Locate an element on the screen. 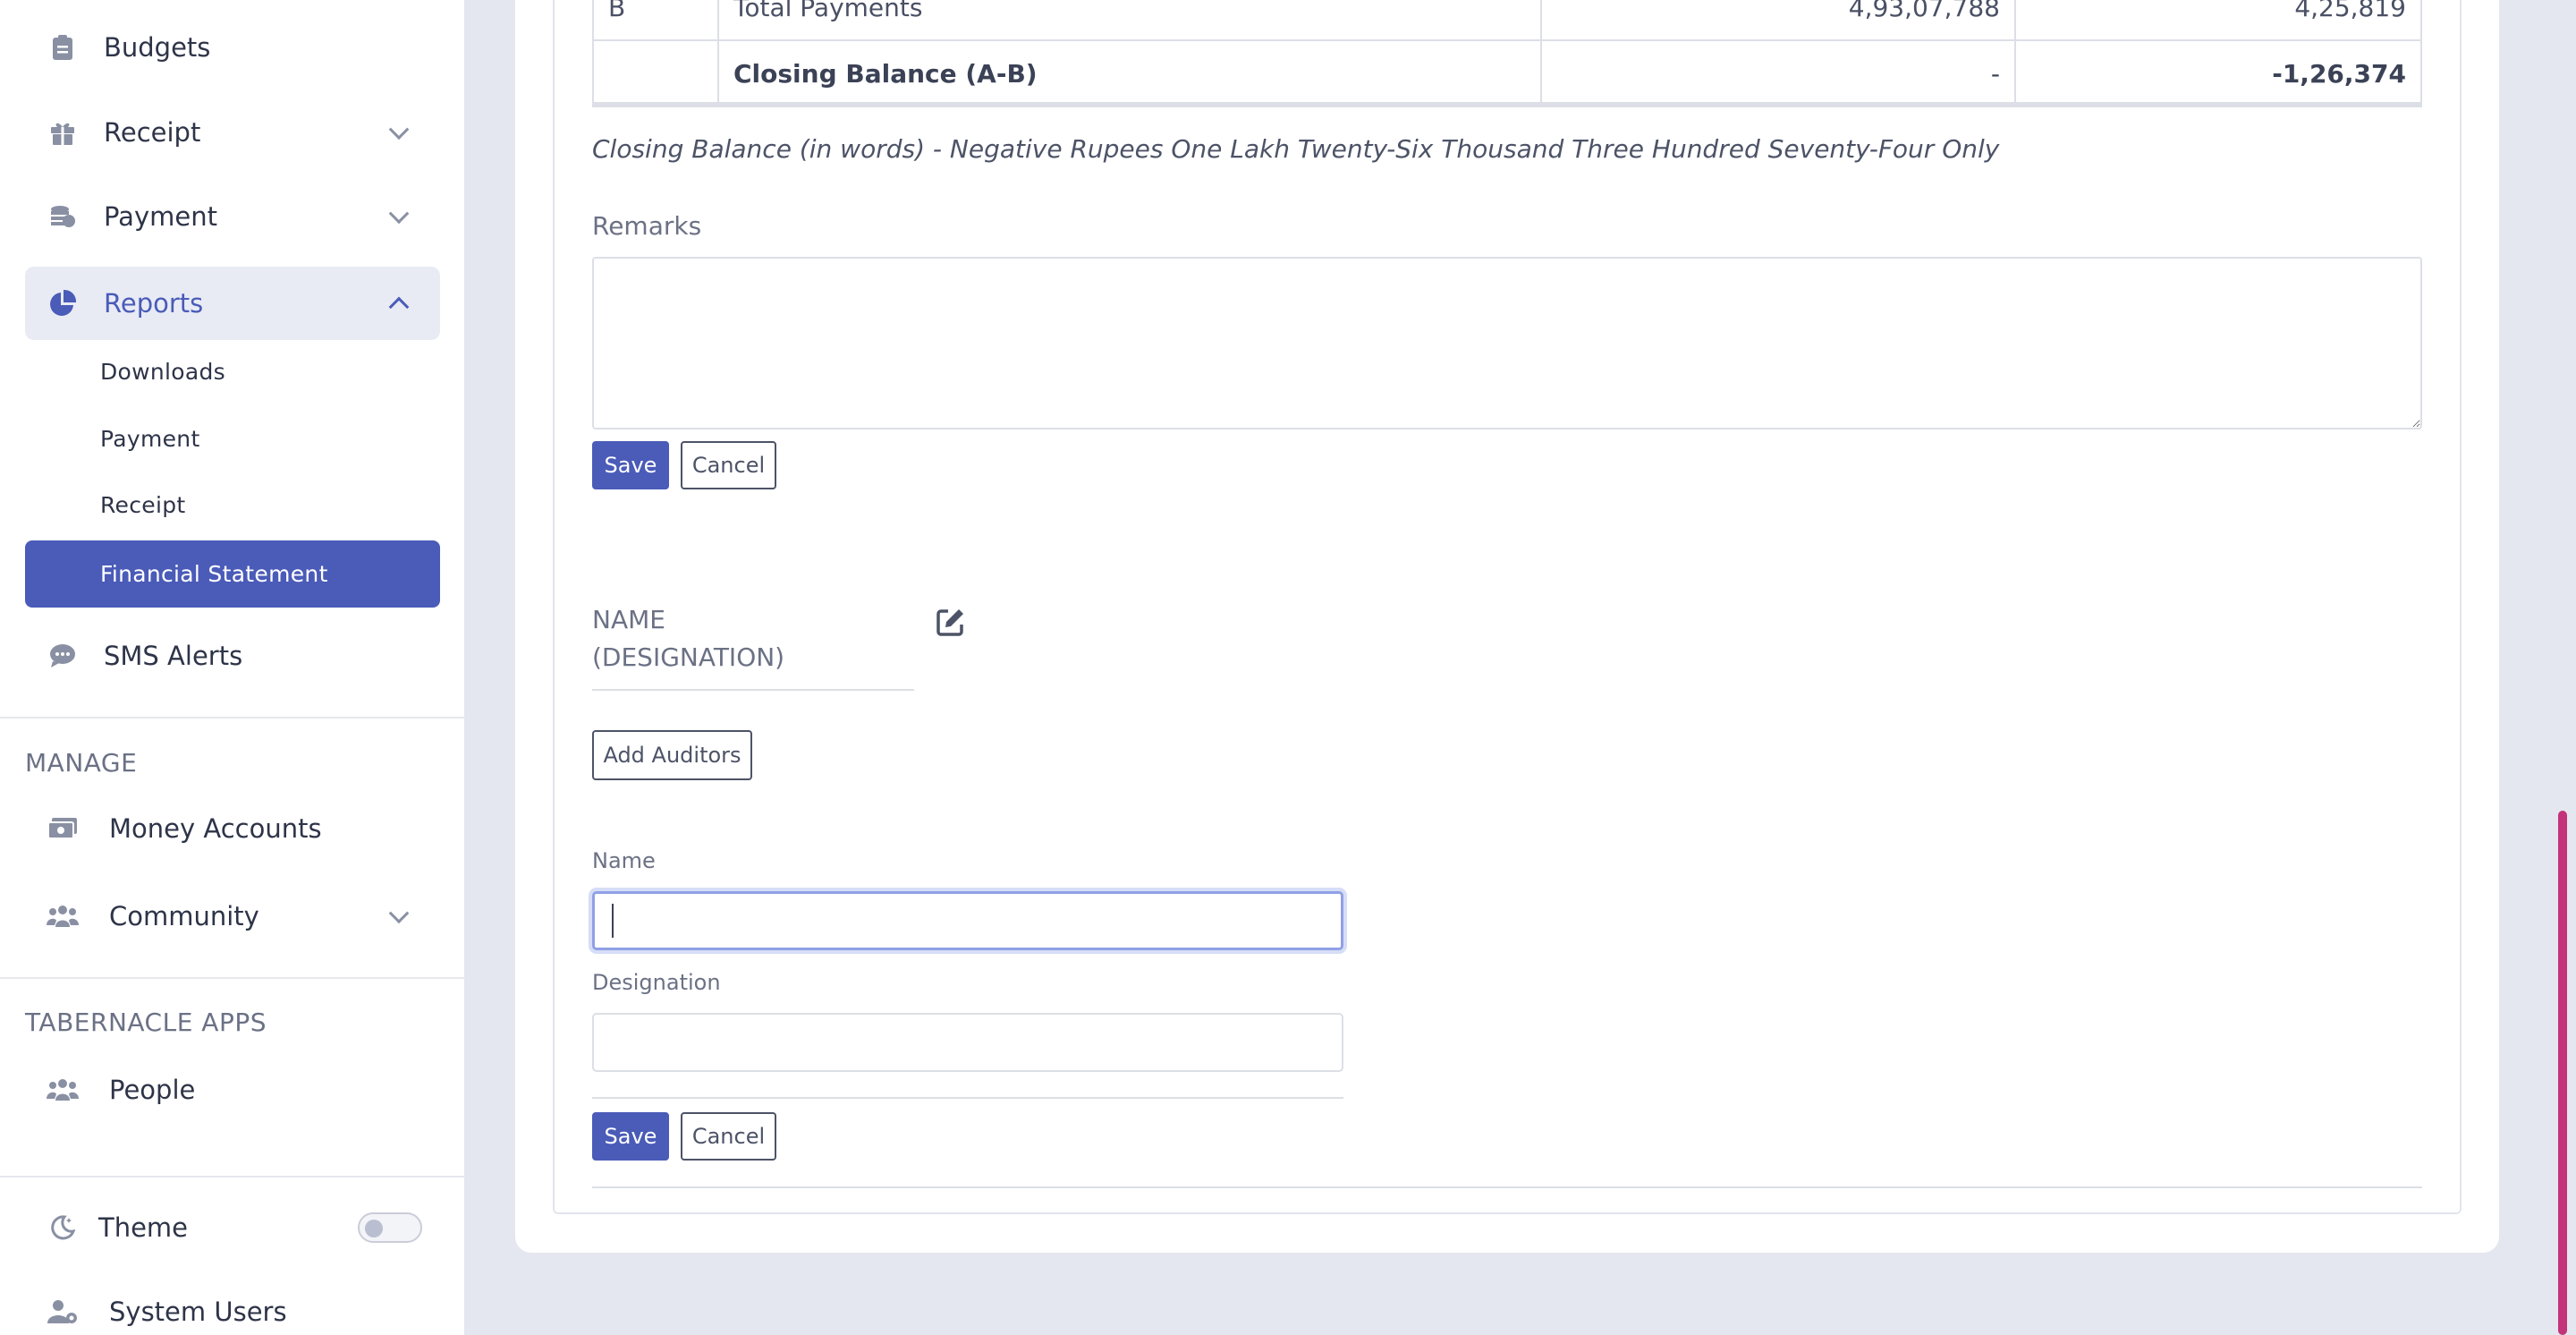 The width and height of the screenshot is (2576, 1335). name-input is located at coordinates (967, 920).